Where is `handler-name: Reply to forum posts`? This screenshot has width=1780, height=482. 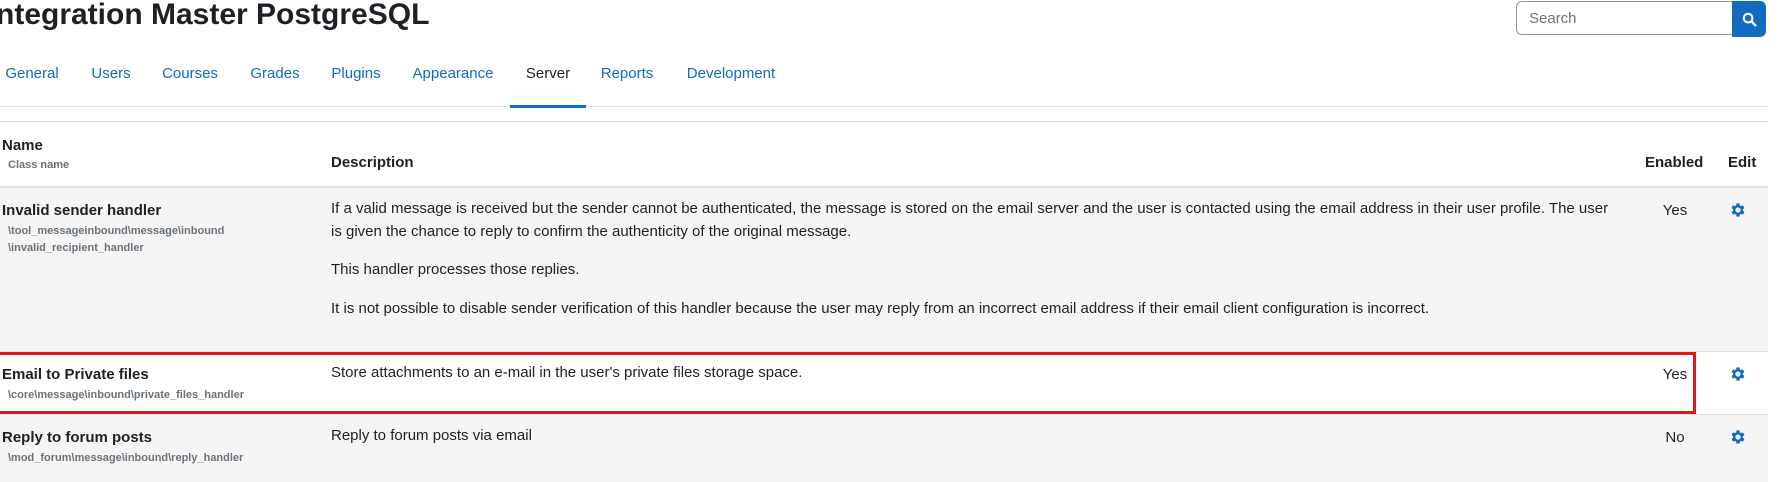 handler-name: Reply to forum posts is located at coordinates (77, 437).